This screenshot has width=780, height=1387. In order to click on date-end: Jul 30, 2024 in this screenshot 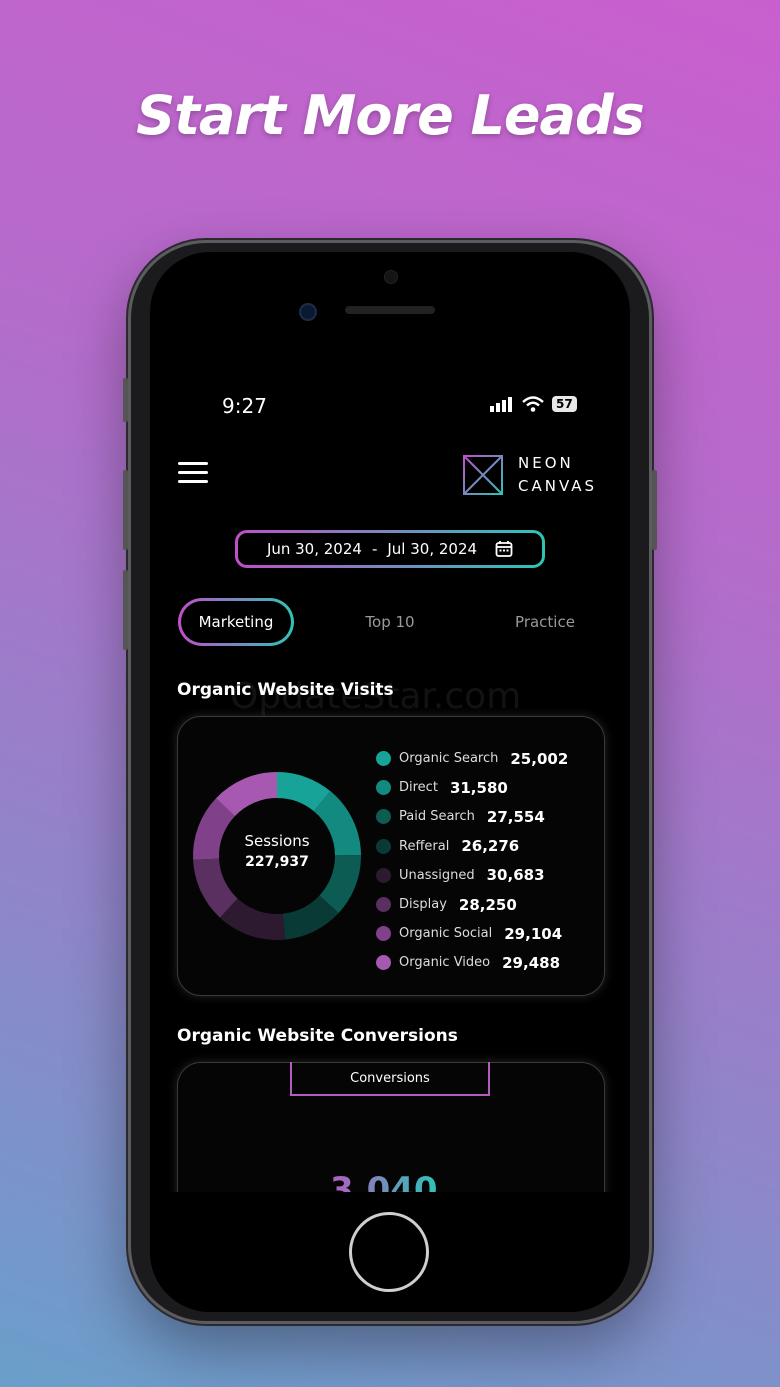, I will do `click(432, 549)`.